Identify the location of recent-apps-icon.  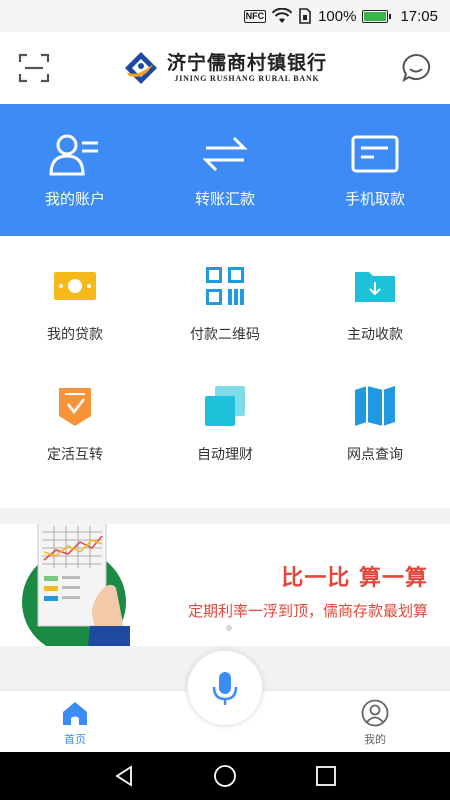
(326, 776).